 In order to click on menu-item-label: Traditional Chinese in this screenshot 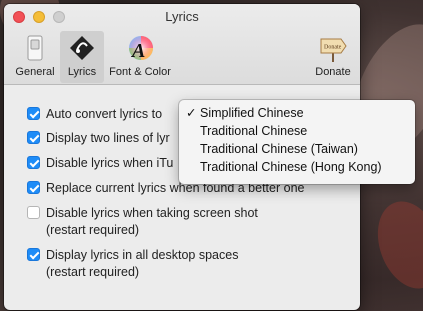, I will do `click(254, 131)`.